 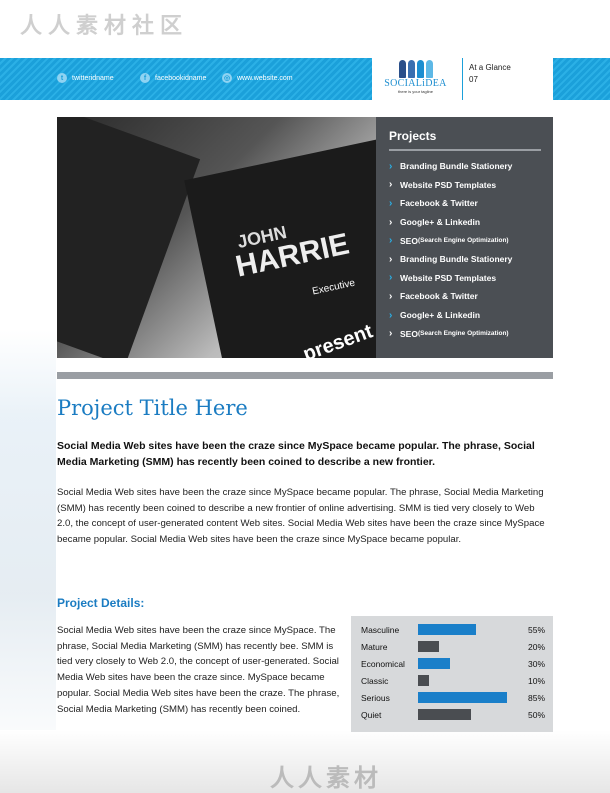 I want to click on logo-people-icon, so click(x=415, y=69).